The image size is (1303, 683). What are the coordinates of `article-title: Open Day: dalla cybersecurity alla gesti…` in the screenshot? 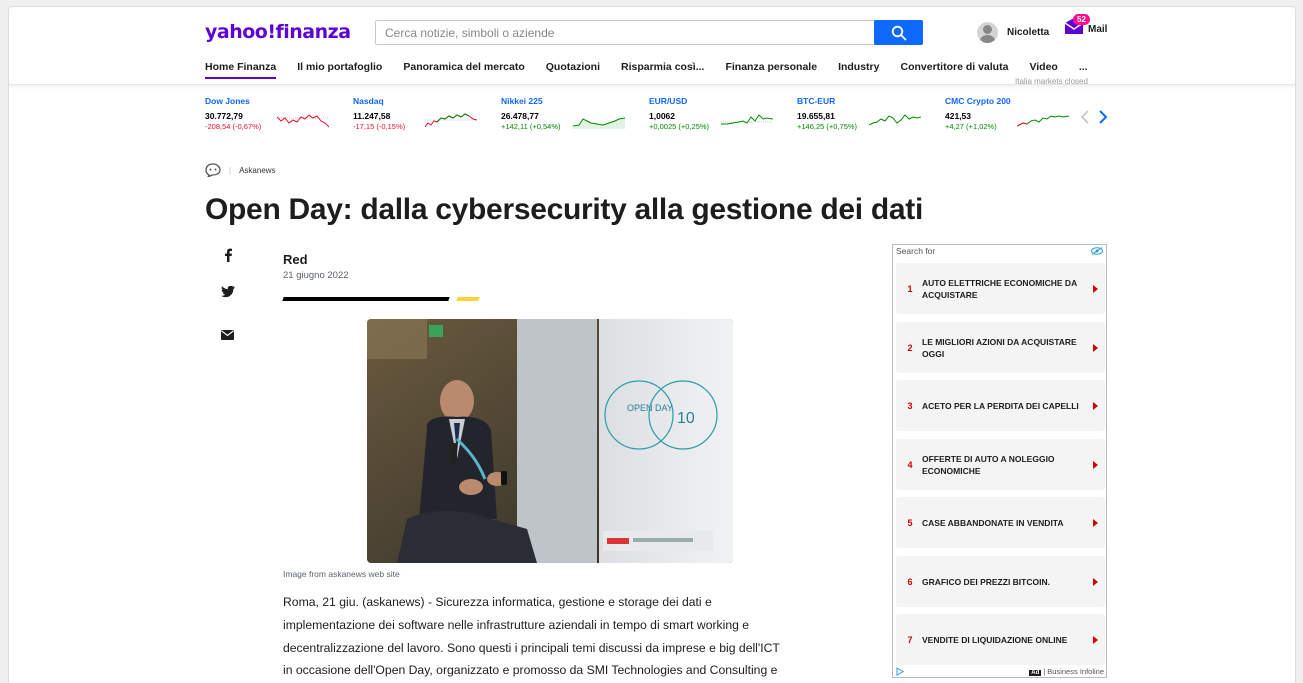 It's located at (564, 209).